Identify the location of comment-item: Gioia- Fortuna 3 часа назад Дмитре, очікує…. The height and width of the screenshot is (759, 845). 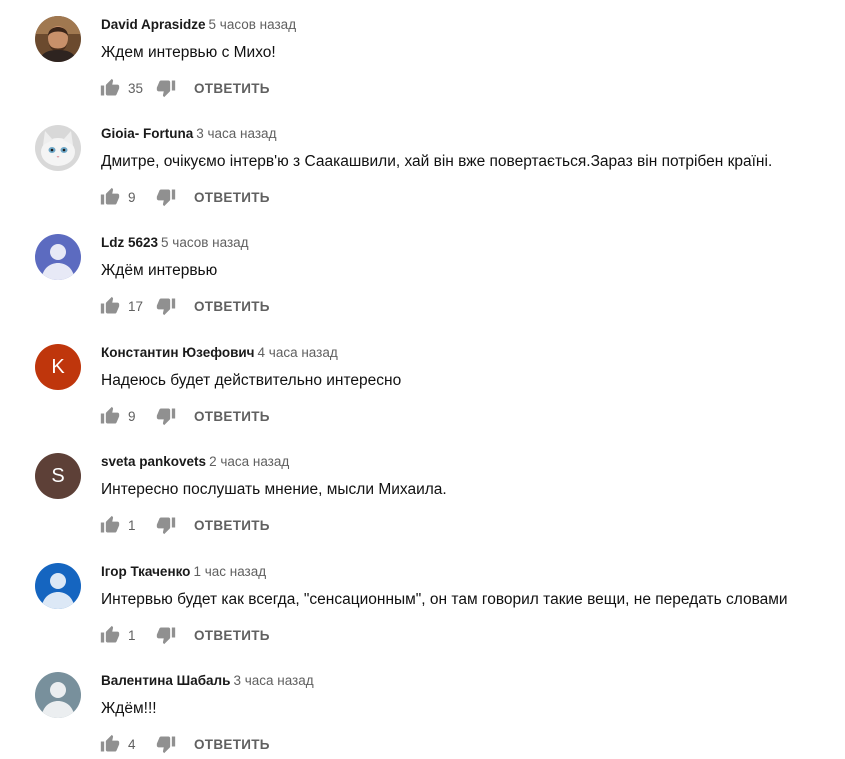
(422, 159).